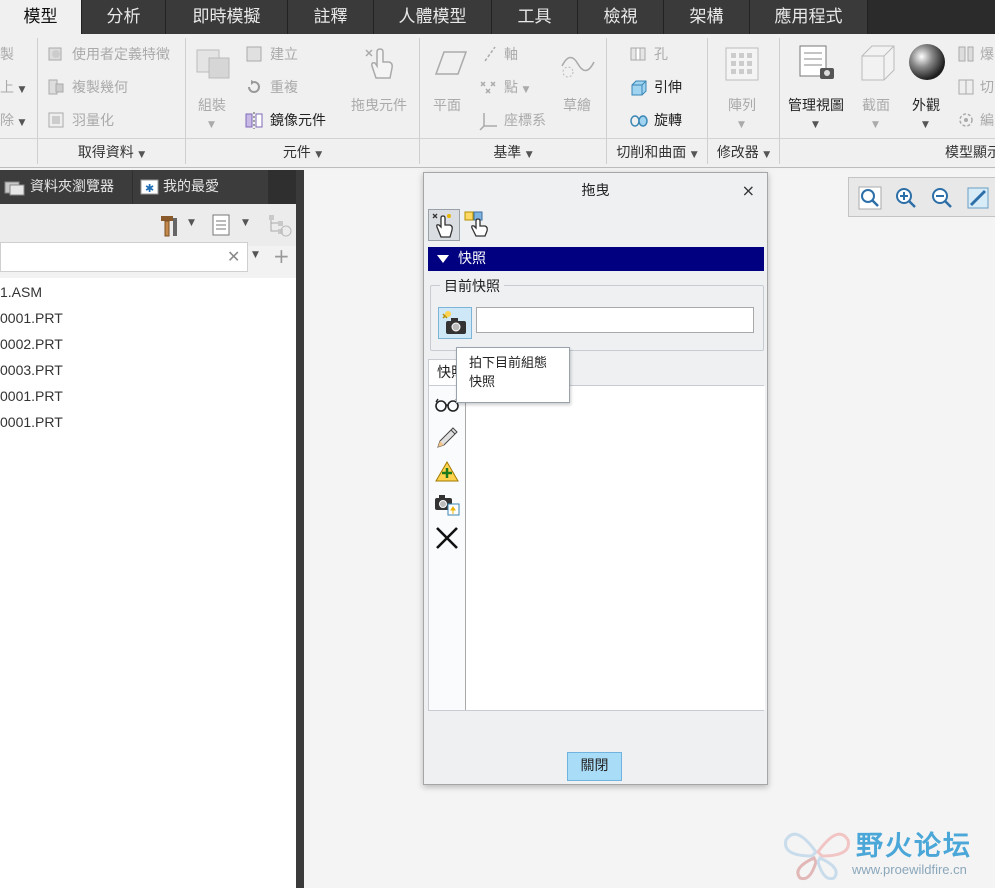 This screenshot has height=888, width=995. I want to click on pattern-icon, so click(742, 64).